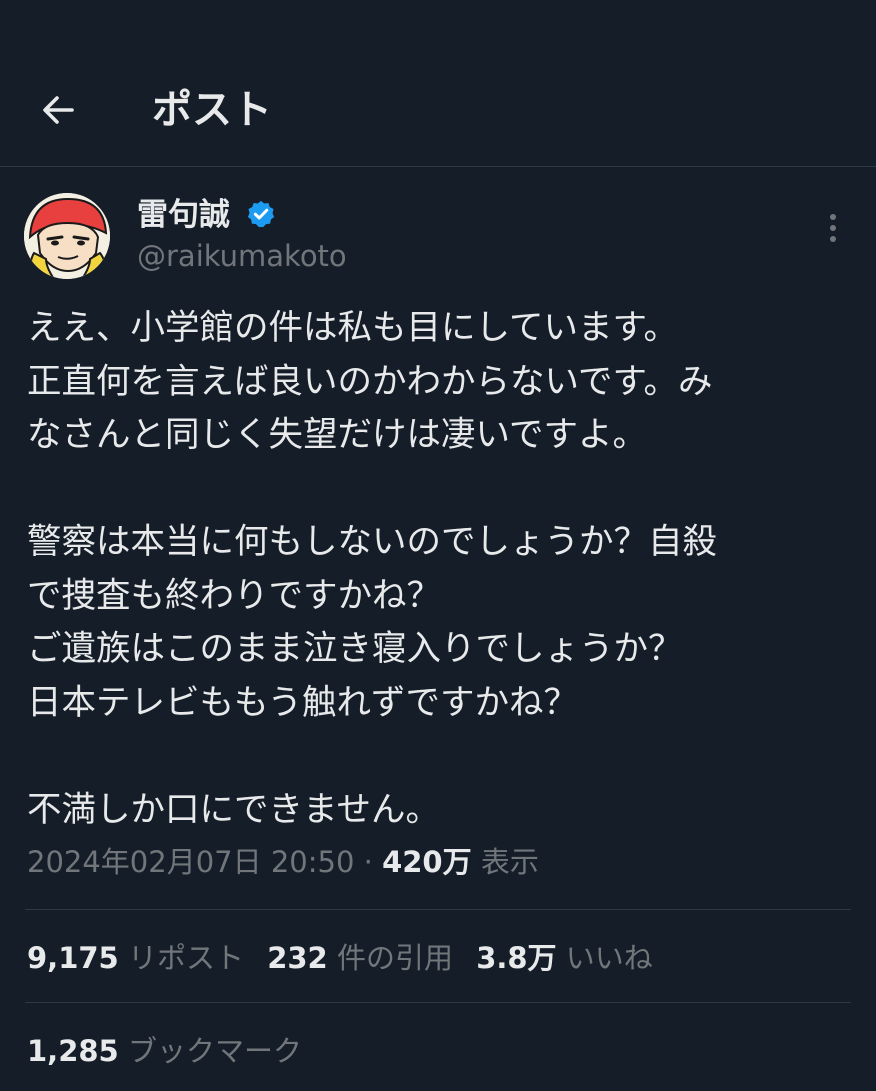 This screenshot has width=876, height=1091. I want to click on engagement-stats: 9,175 リポスト 232 件の引用 3.8万 いいね, so click(340, 958).